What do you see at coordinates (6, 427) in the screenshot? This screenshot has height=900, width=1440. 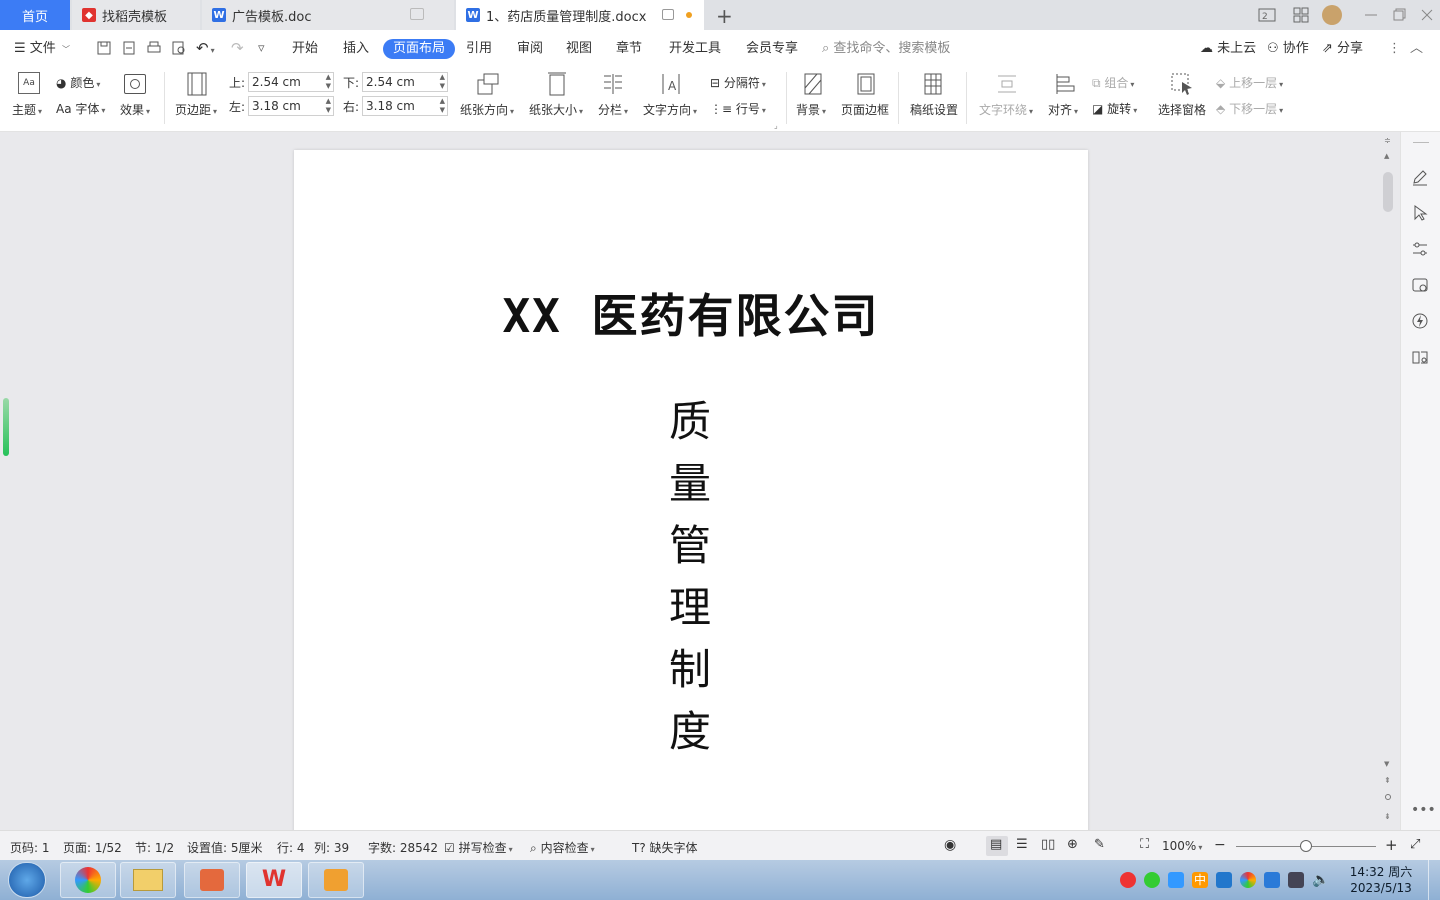 I see `floating-handle` at bounding box center [6, 427].